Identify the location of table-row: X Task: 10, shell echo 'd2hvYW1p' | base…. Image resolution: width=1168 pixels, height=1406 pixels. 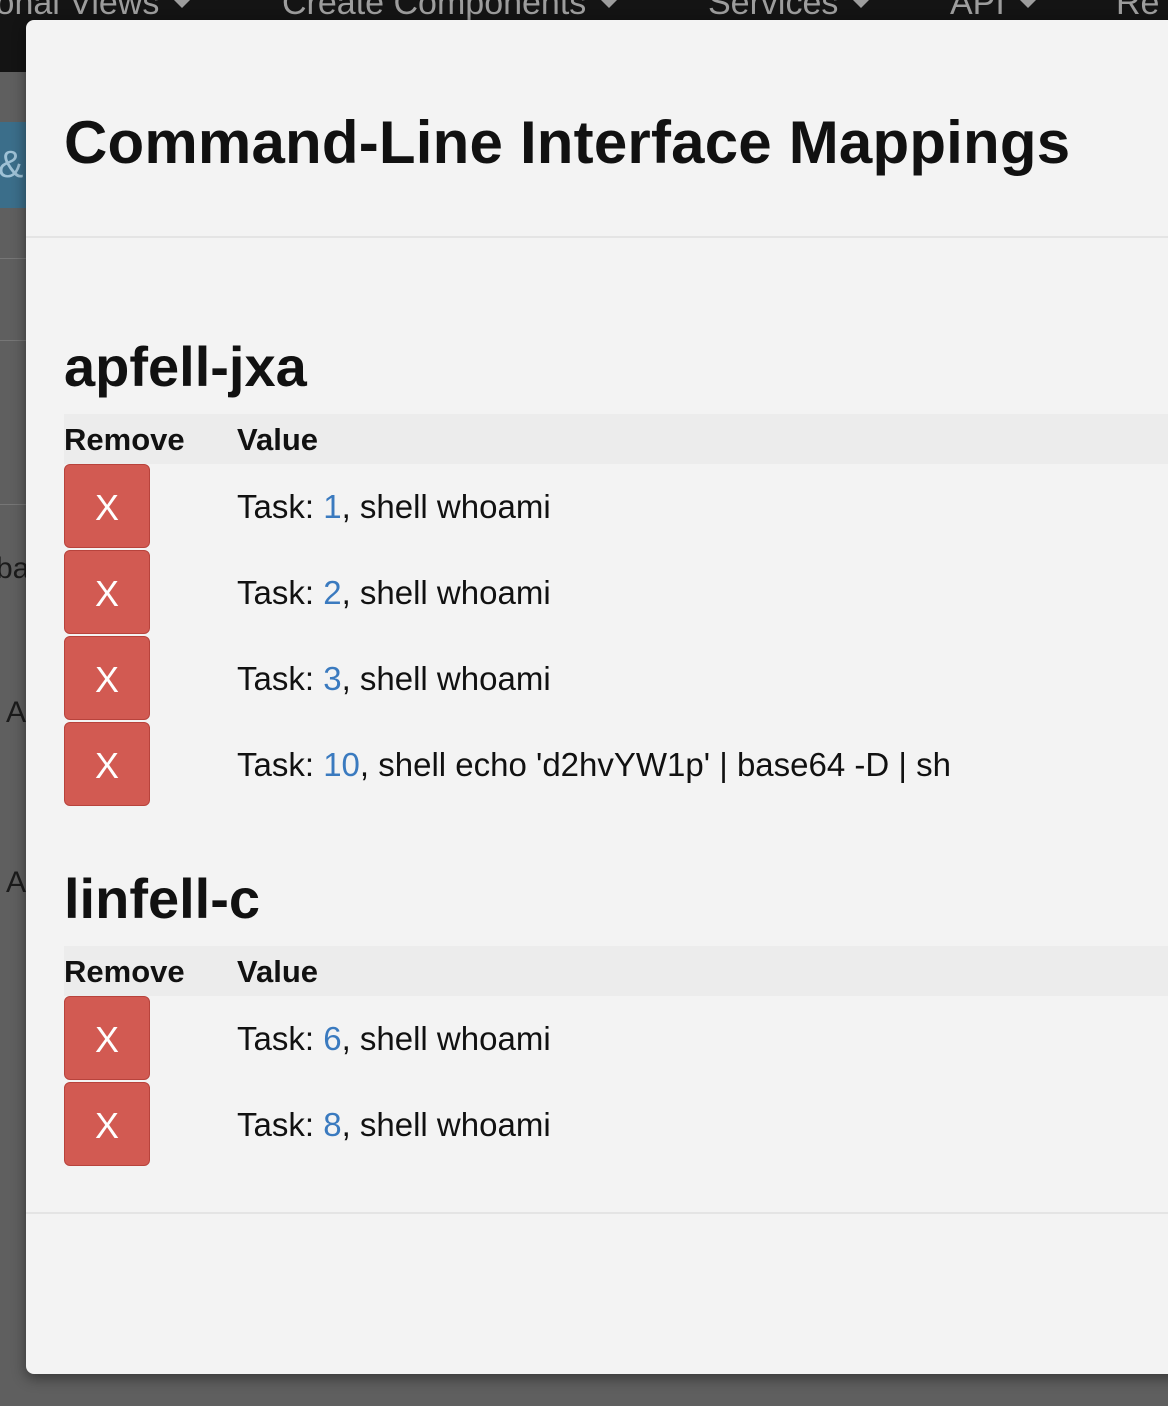
(616, 765).